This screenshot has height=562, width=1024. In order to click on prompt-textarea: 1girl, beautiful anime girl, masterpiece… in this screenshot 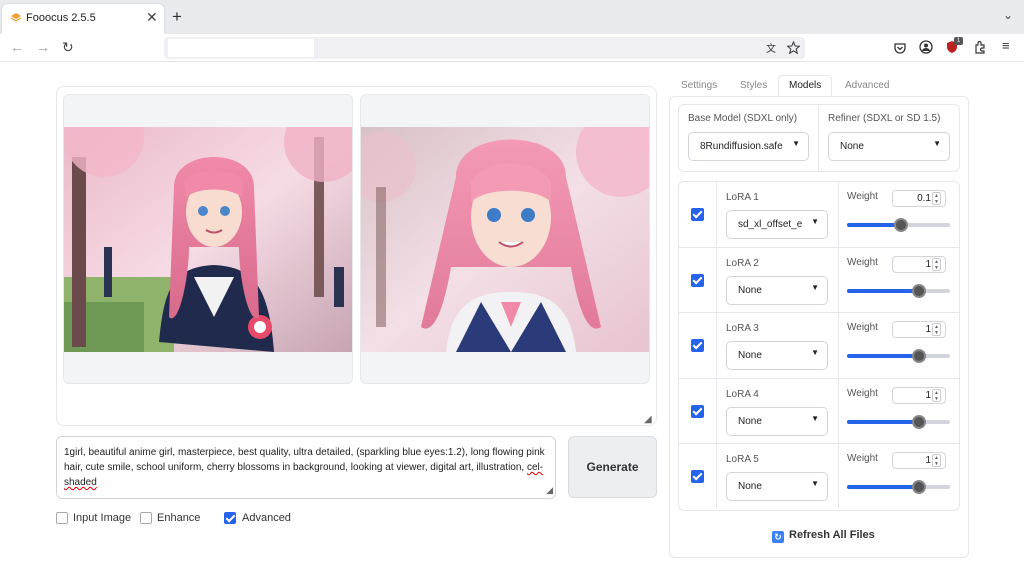, I will do `click(306, 467)`.